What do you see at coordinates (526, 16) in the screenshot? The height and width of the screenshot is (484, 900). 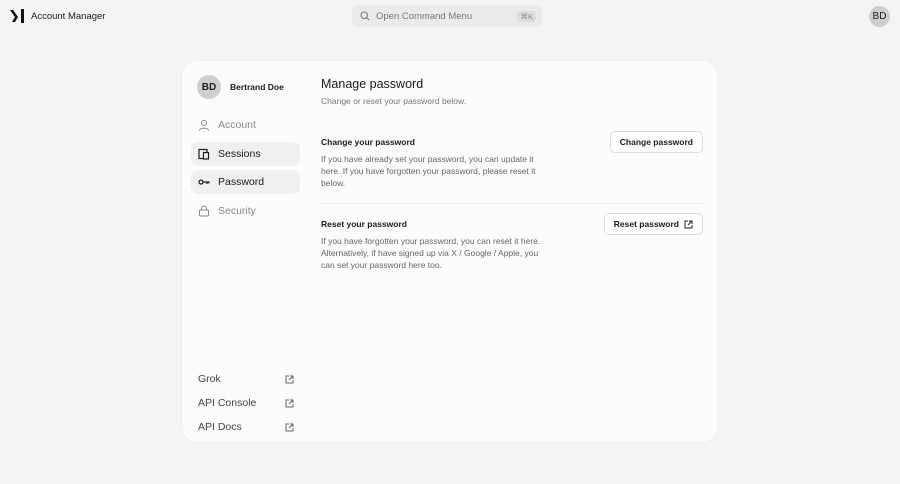 I see `shortcut-badge: ⌘K` at bounding box center [526, 16].